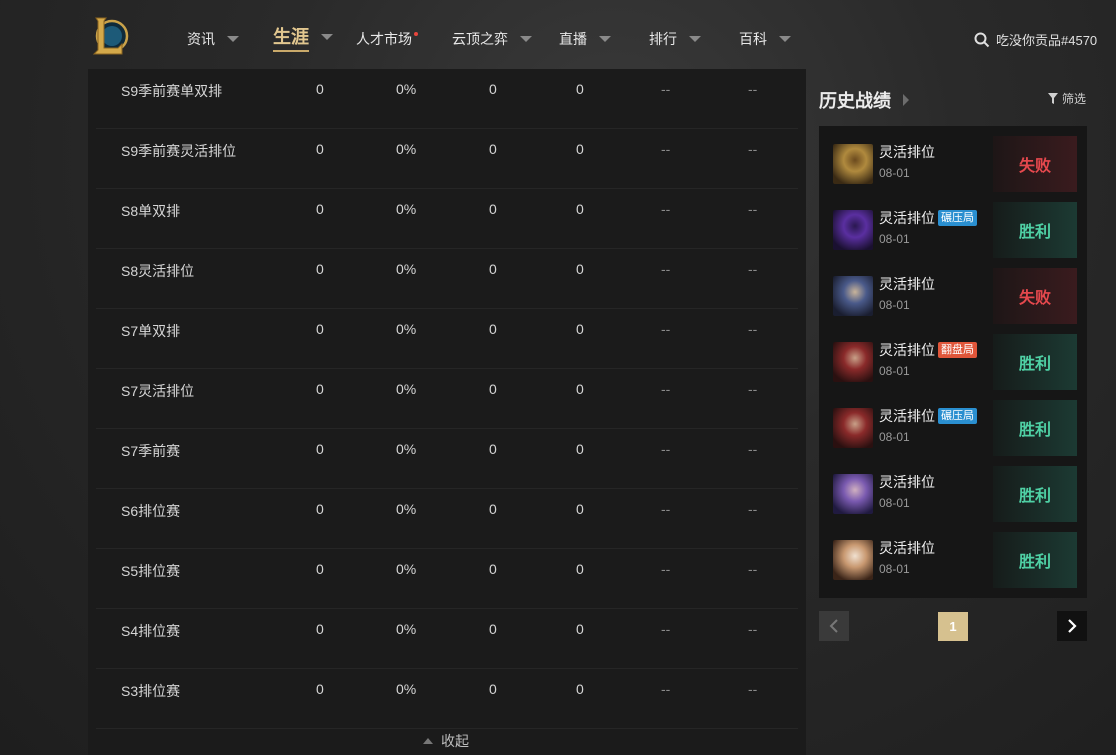  I want to click on nav-item-6: 百科, so click(765, 39).